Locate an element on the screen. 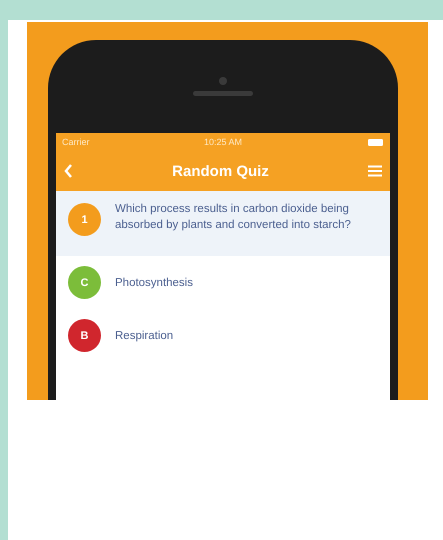  answer-letter: B is located at coordinates (84, 335).